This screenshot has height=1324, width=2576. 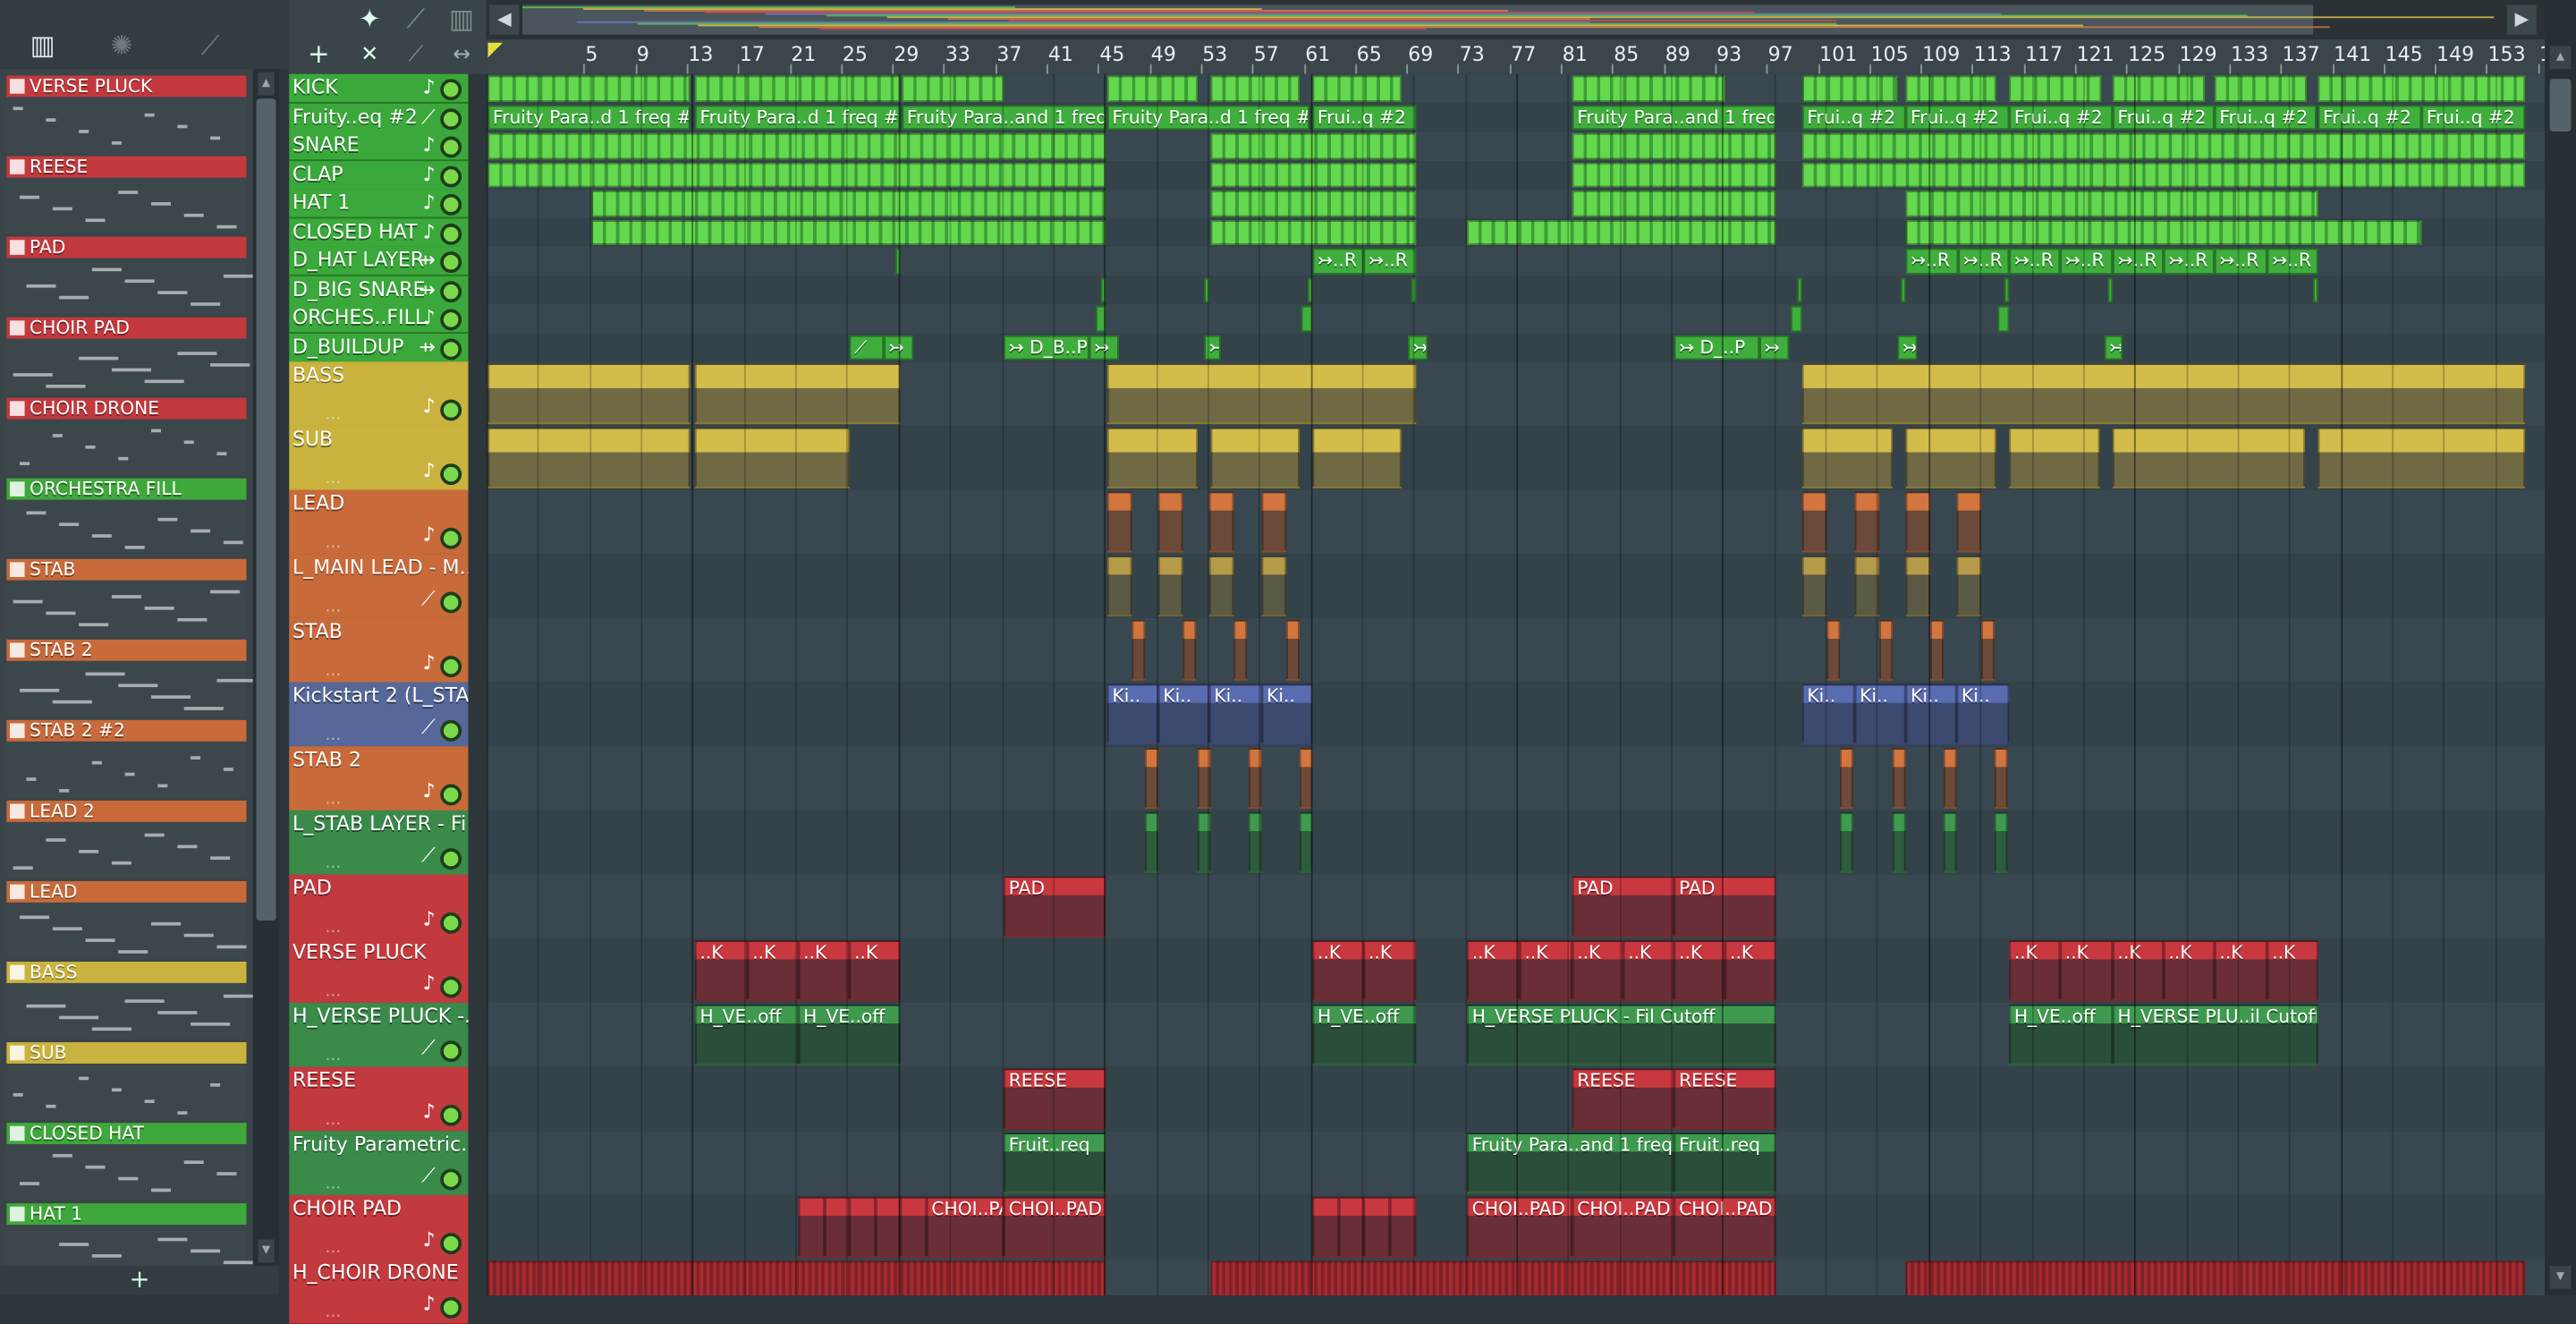 I want to click on track-header: SNARE♪, so click(x=378, y=146).